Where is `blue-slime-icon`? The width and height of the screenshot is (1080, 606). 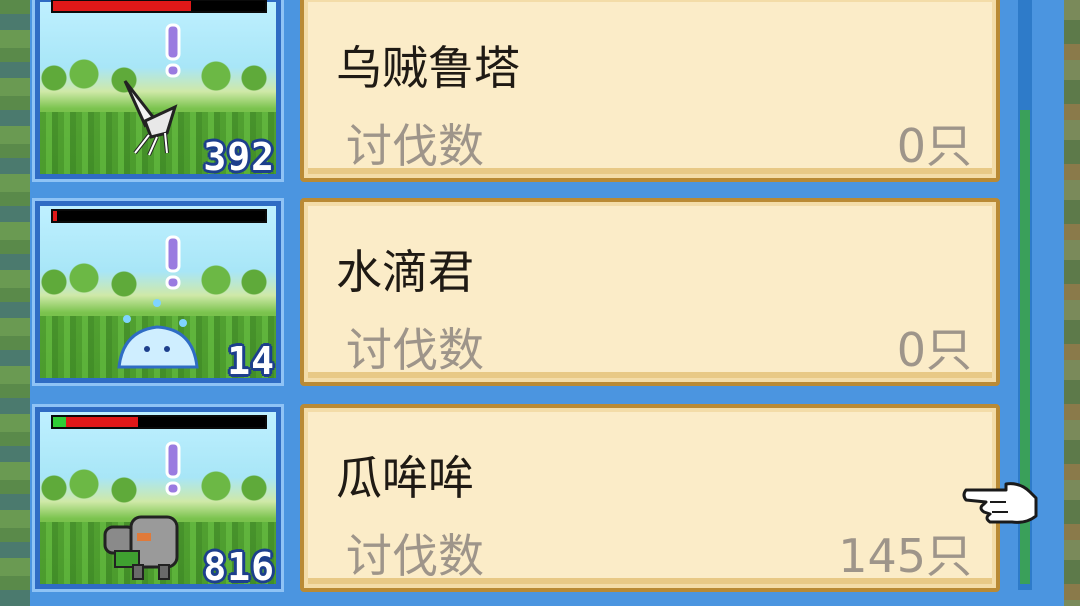 blue-slime-icon is located at coordinates (158, 334).